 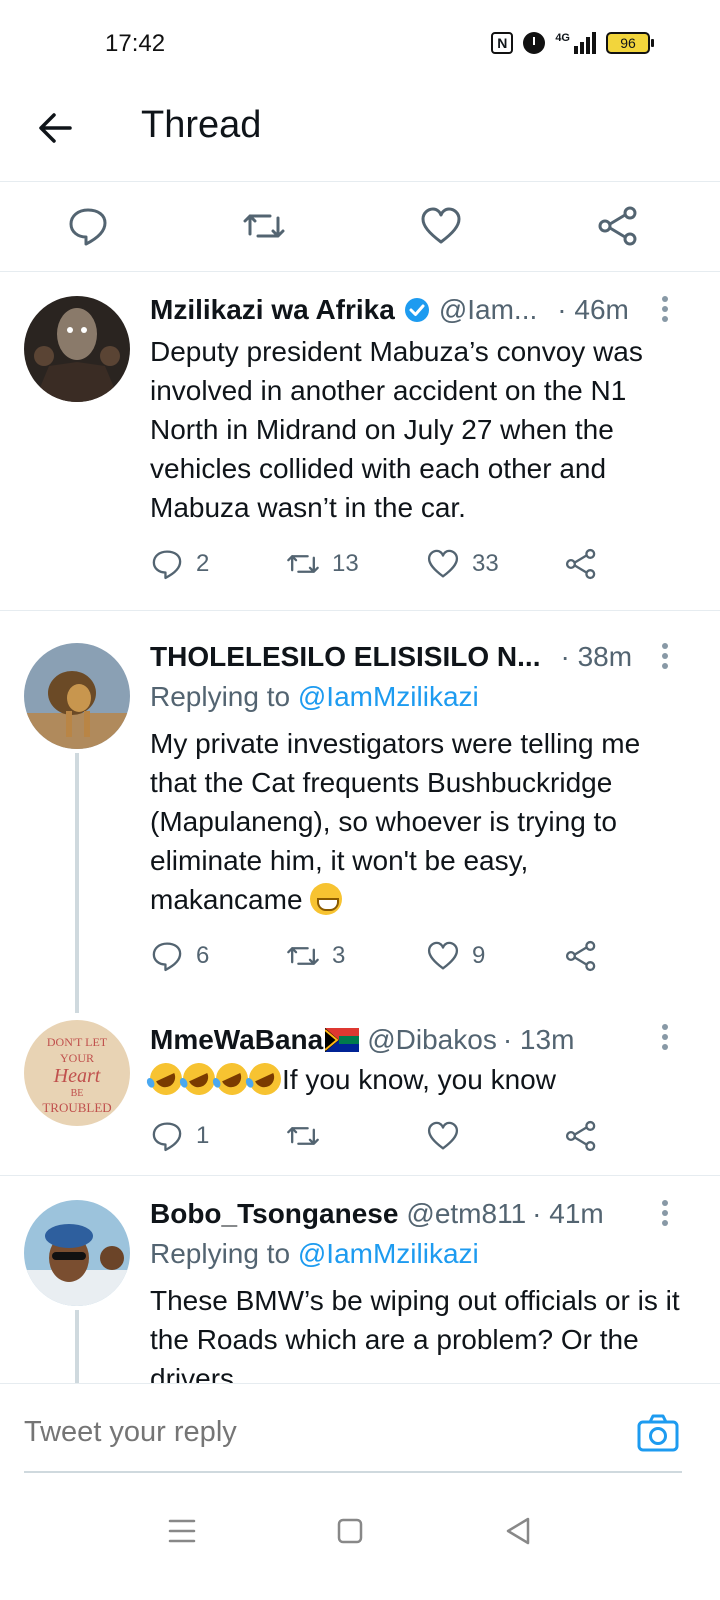 I want to click on like-button, so click(x=443, y=1136).